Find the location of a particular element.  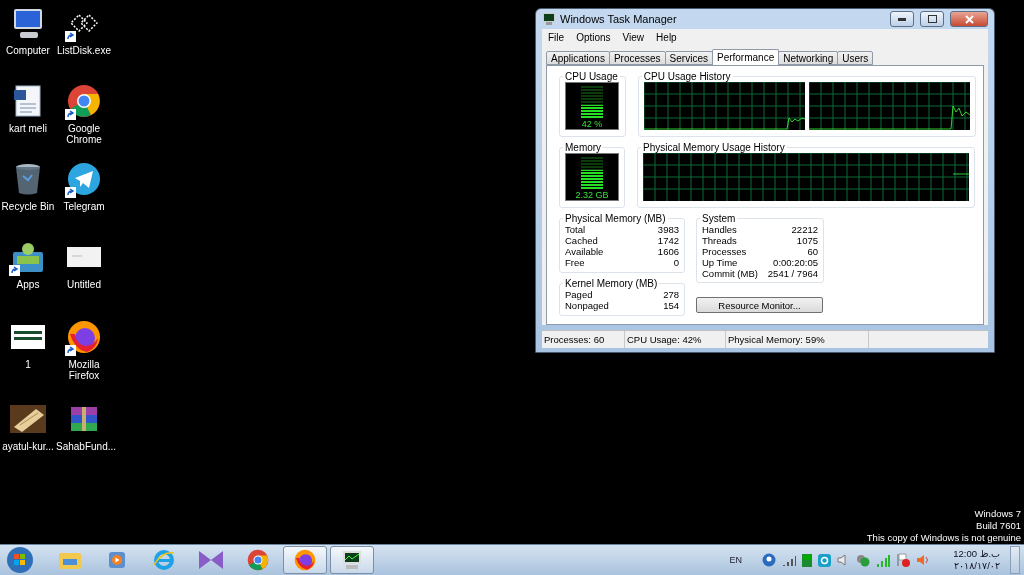

minimize-button is located at coordinates (902, 19).